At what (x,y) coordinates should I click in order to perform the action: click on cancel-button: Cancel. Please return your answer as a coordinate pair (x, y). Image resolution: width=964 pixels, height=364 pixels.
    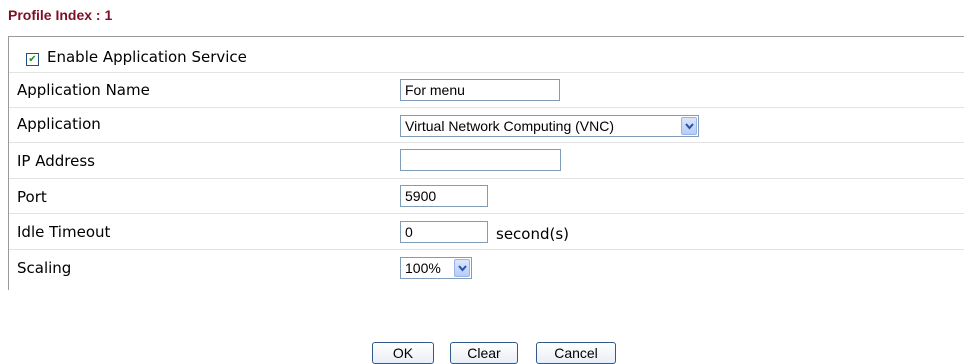
    Looking at the image, I should click on (576, 353).